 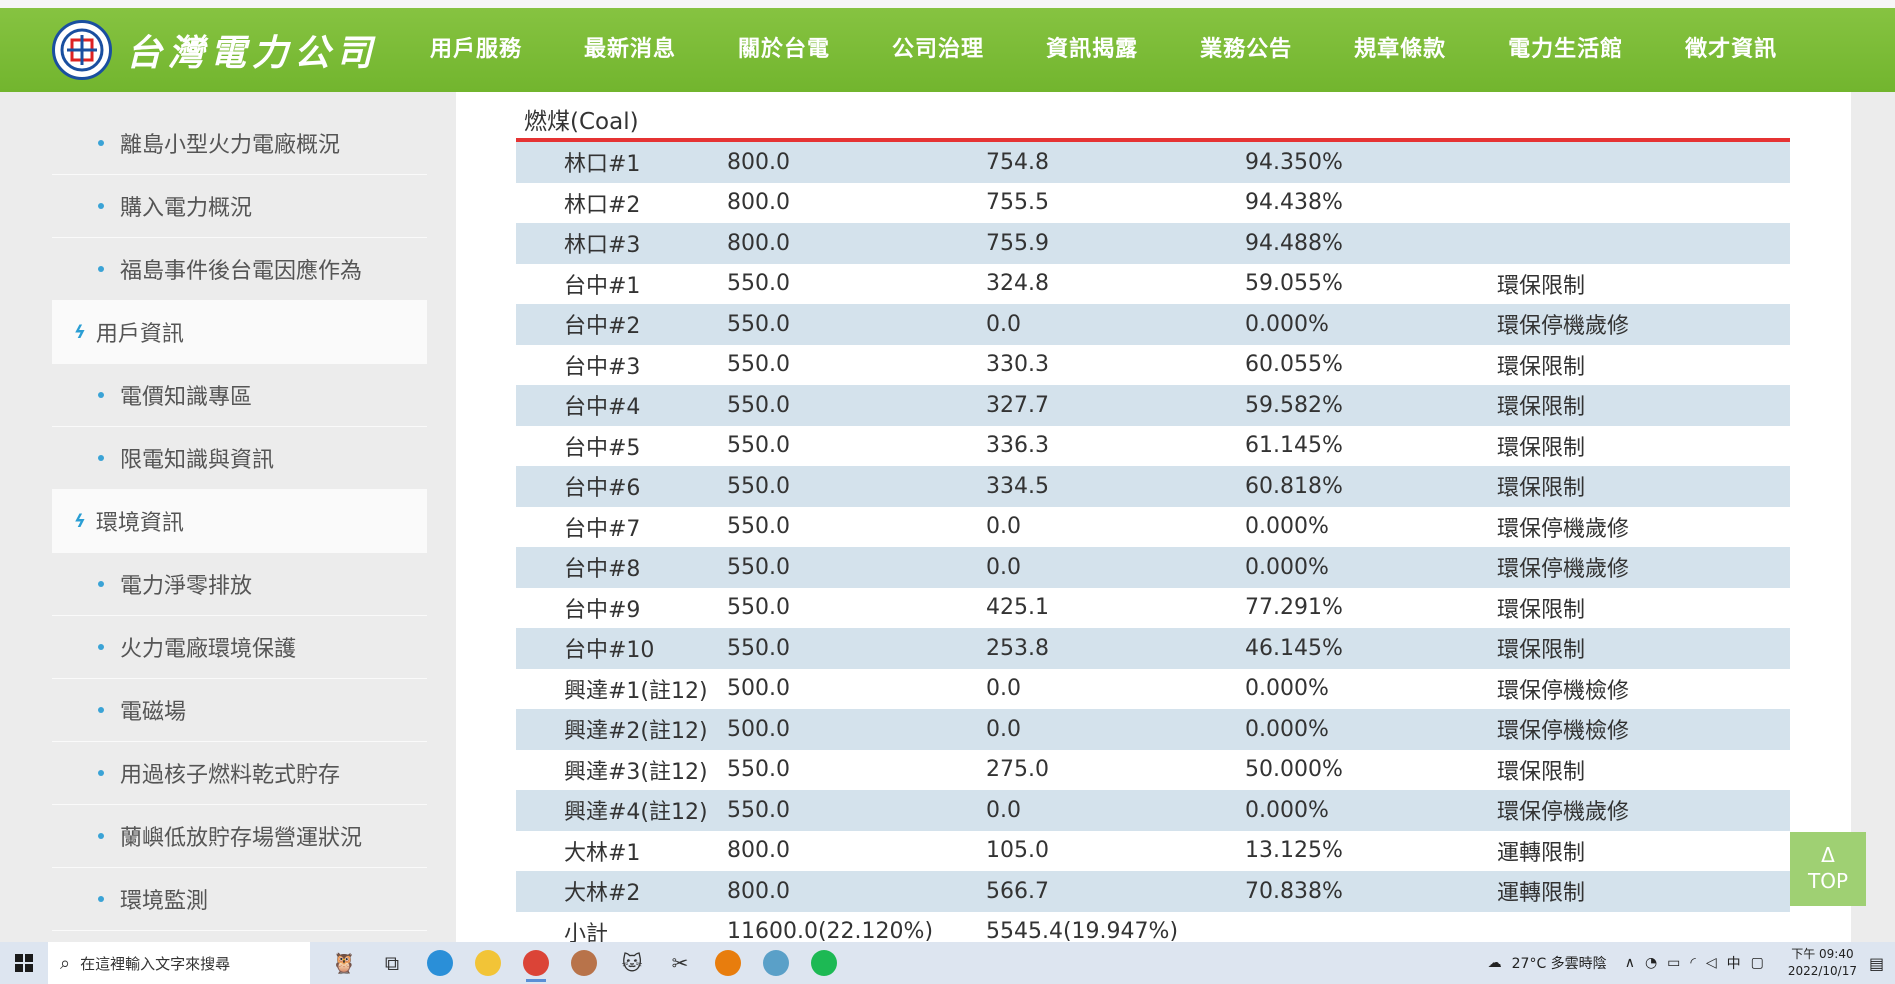 What do you see at coordinates (1153, 648) in the screenshot?
I see `table-row: 台中#10 550.0 253.8 46.145% 環保限制` at bounding box center [1153, 648].